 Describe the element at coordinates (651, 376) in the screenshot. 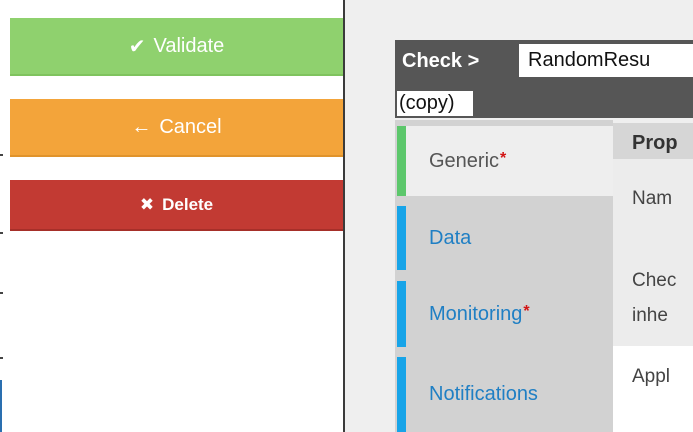

I see `property-label-apply: Appl` at that location.